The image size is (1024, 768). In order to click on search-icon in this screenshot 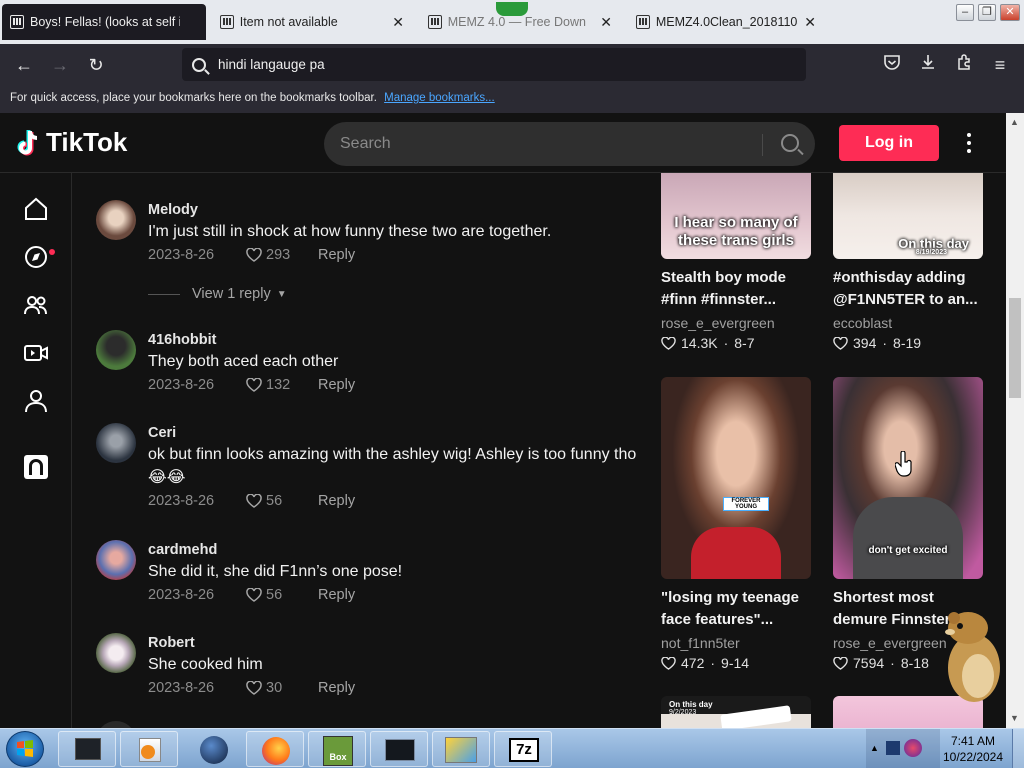, I will do `click(790, 143)`.